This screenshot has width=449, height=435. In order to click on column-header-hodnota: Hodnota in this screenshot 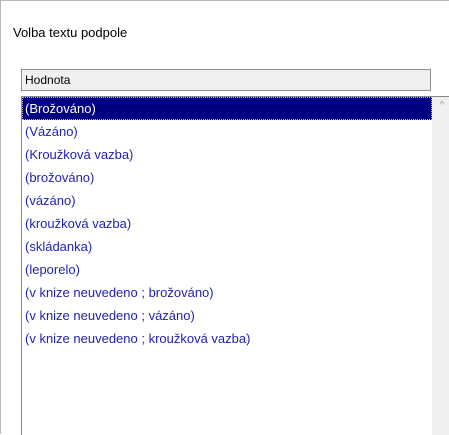, I will do `click(226, 80)`.